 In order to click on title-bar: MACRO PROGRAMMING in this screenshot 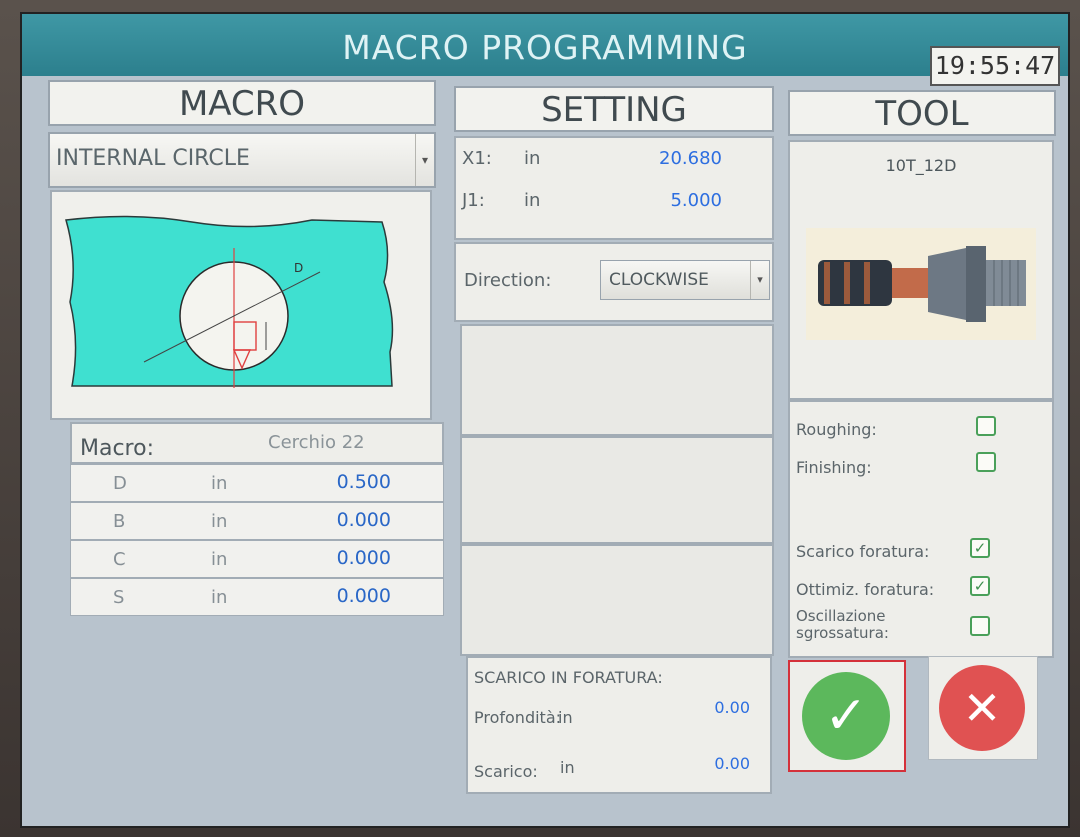, I will do `click(545, 45)`.